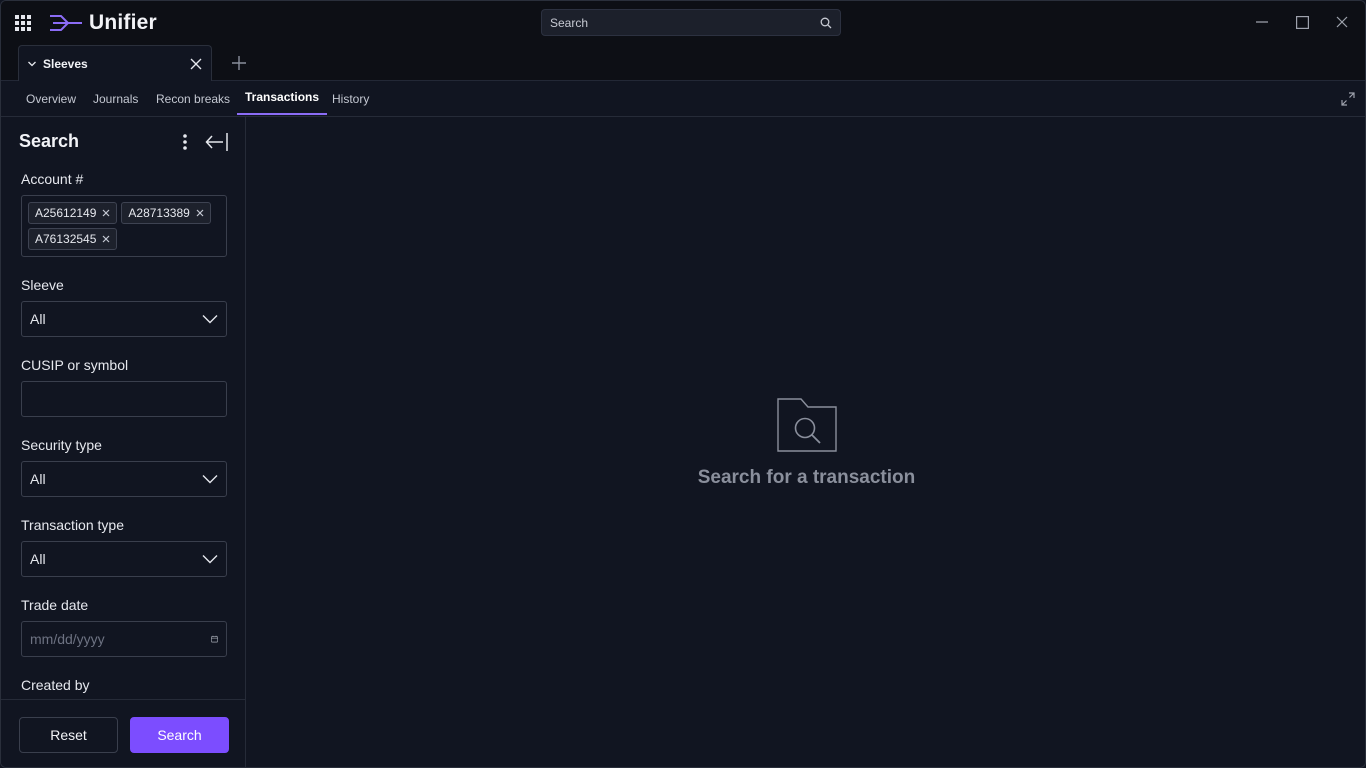  I want to click on unifier-logo-icon, so click(66, 23).